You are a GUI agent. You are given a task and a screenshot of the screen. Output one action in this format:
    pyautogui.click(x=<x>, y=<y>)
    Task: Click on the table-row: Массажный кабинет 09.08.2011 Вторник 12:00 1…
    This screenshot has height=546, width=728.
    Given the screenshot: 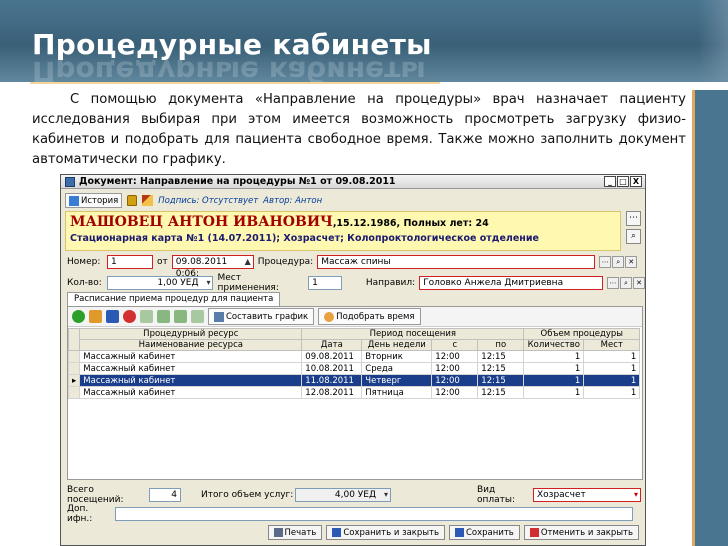 What is the action you would take?
    pyautogui.click(x=354, y=356)
    